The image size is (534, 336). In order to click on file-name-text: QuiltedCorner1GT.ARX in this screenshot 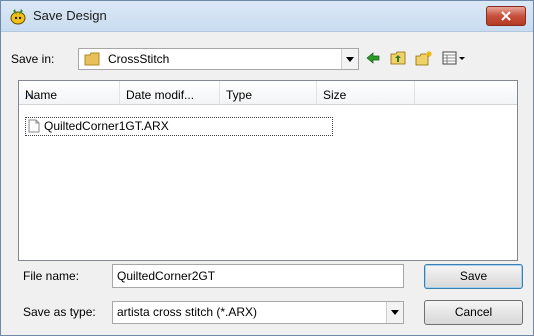, I will do `click(106, 126)`.